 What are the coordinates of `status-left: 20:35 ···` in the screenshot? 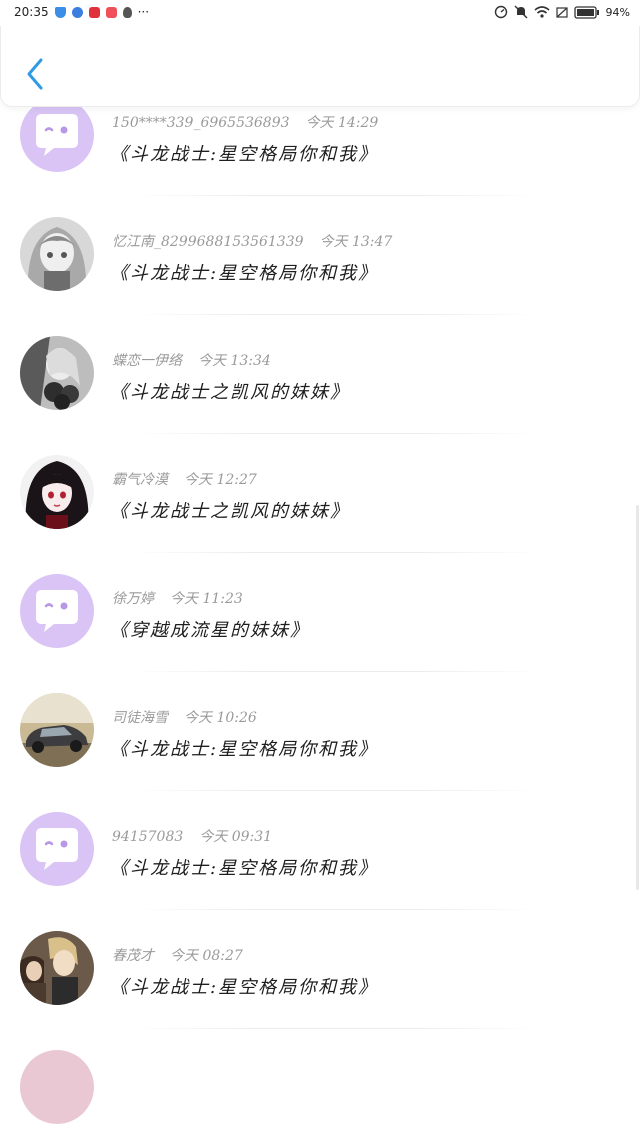 It's located at (81, 12).